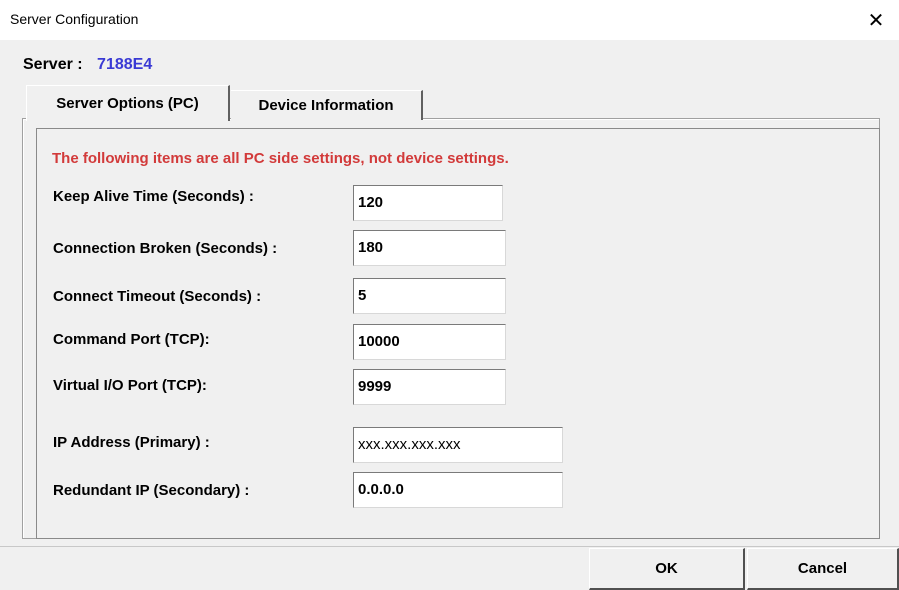 The height and width of the screenshot is (590, 899). I want to click on connection-broken-label: Connection Broken (Seconds) :, so click(165, 248).